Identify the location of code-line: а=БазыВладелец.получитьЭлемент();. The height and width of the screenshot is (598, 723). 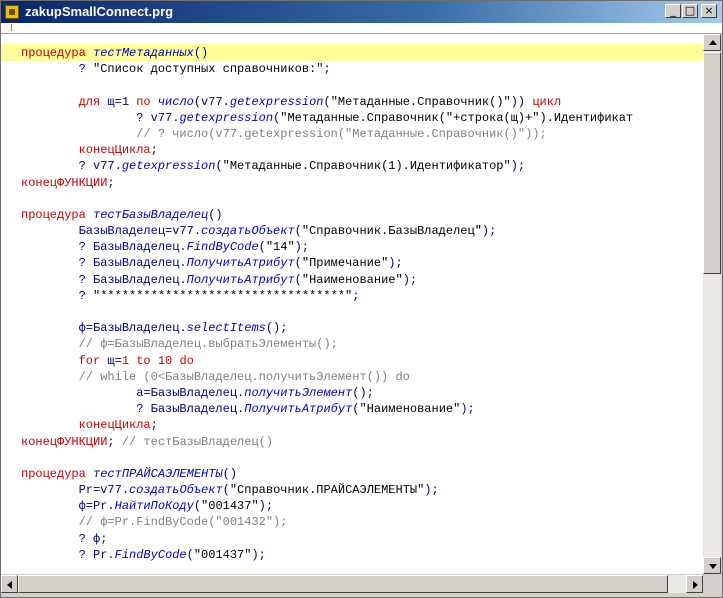
(327, 393).